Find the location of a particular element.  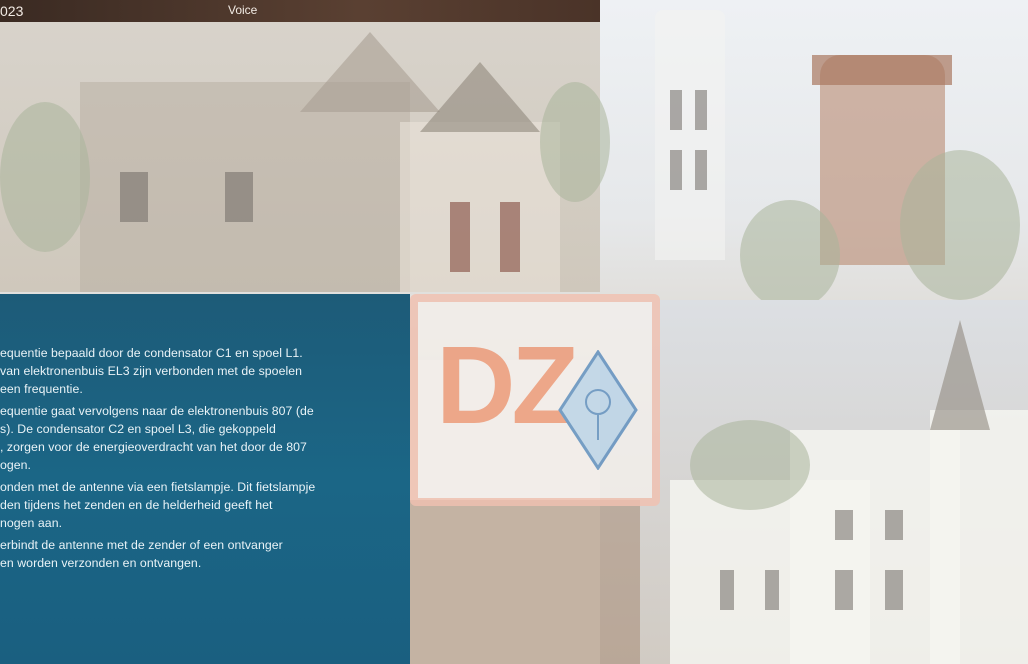

vron-diamond-icon is located at coordinates (598, 410).